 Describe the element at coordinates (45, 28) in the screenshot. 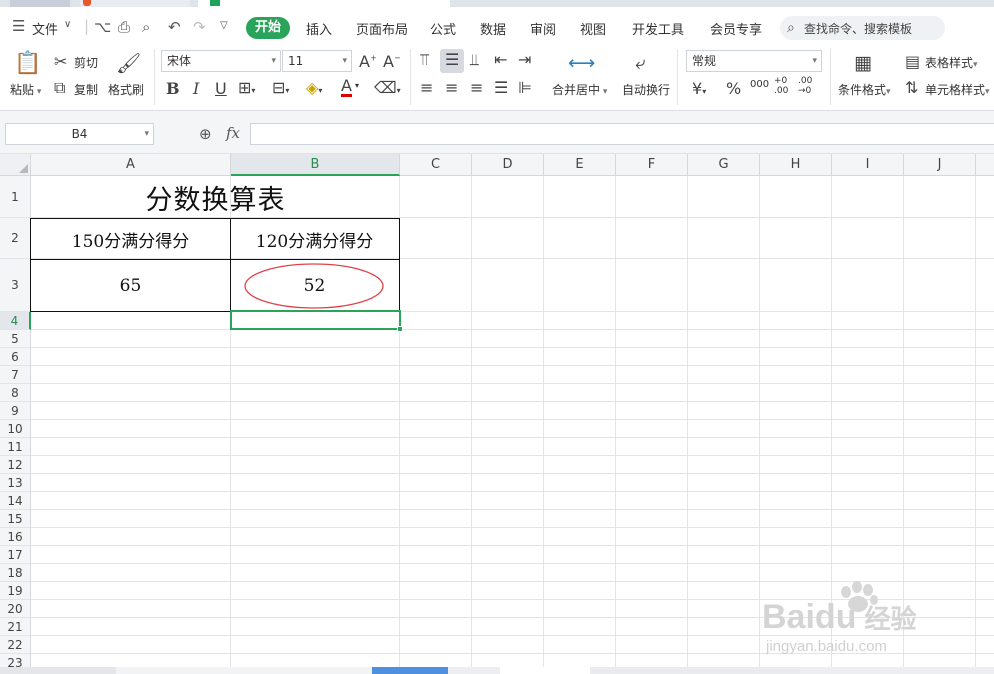

I see `menu-file: 文件` at that location.